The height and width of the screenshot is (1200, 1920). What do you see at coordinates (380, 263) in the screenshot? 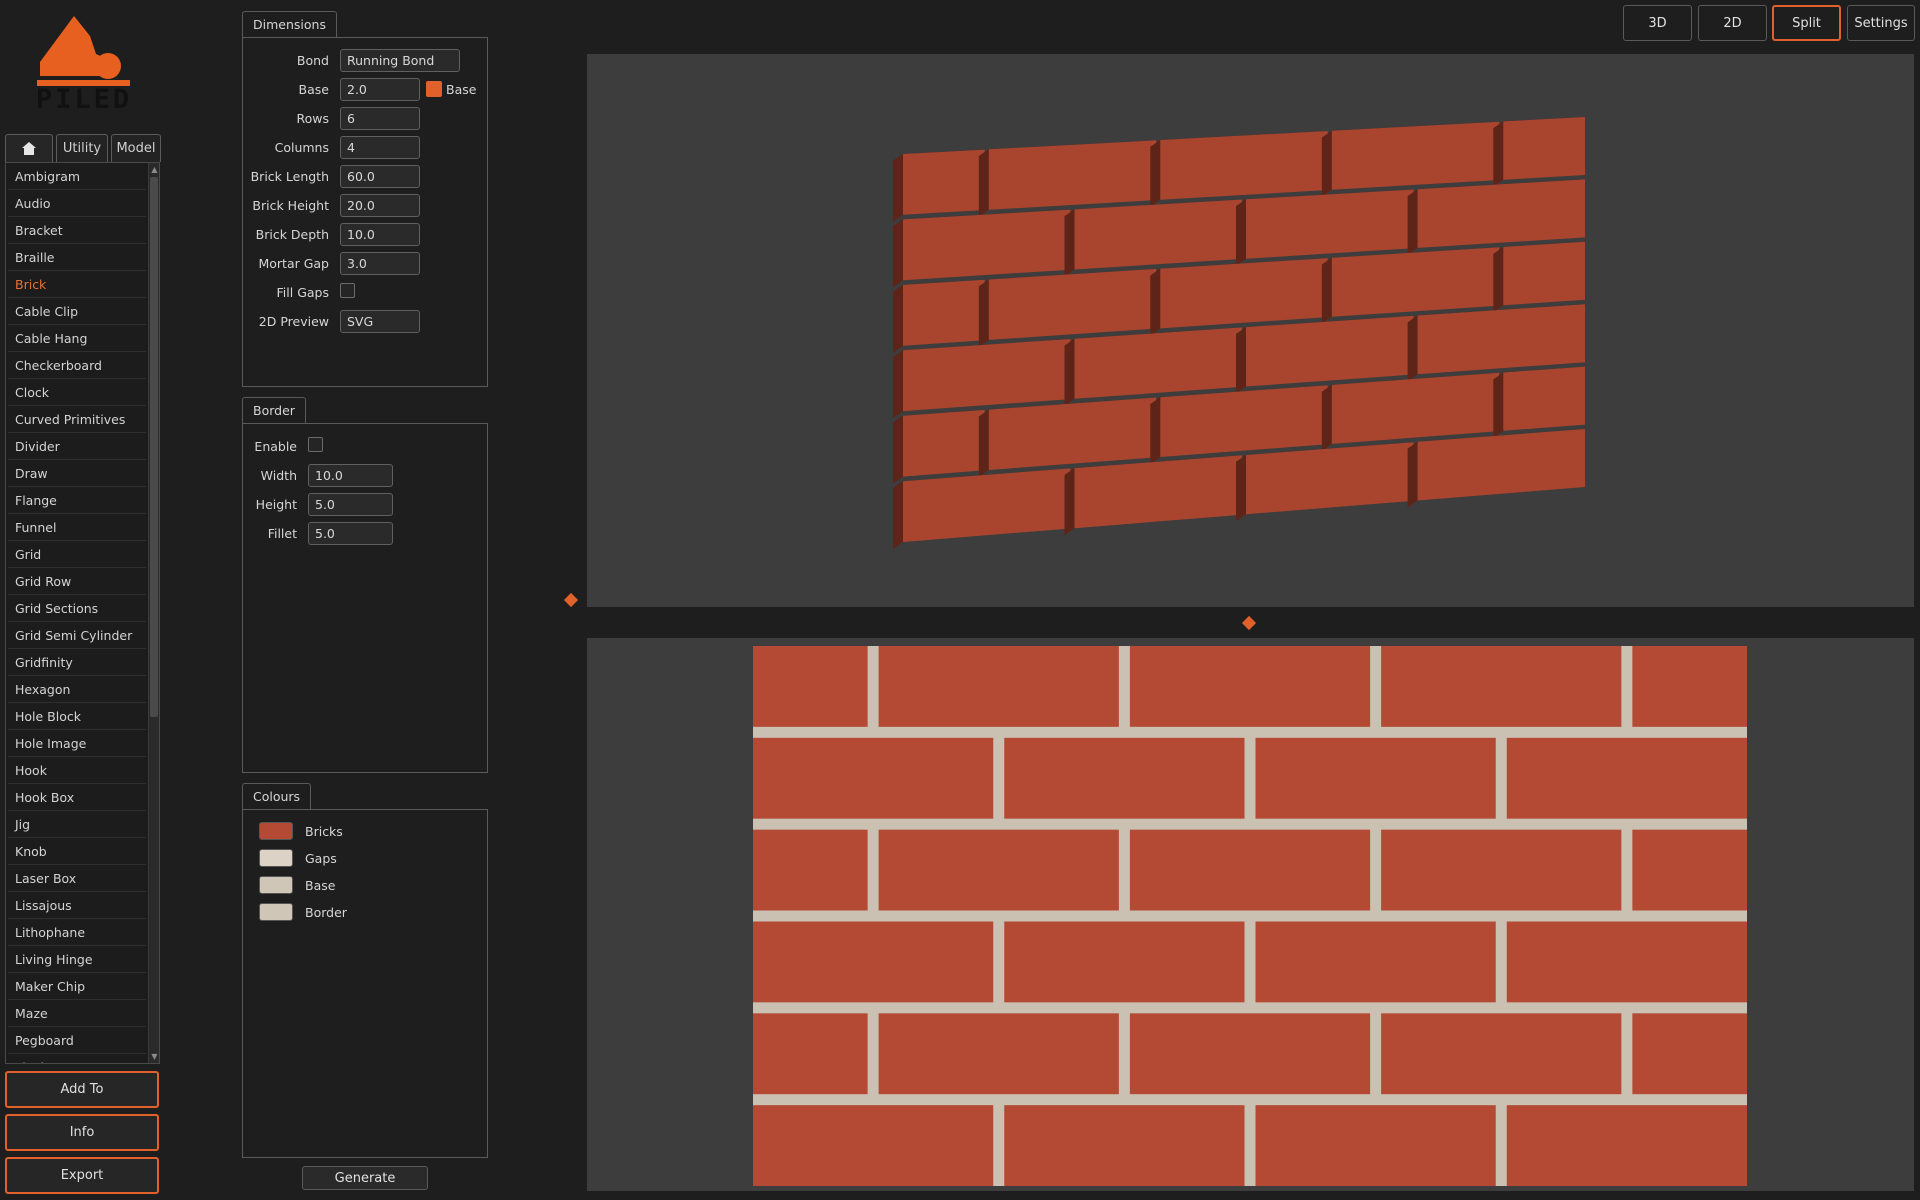
I see `mortar-gap-field: 3.0` at bounding box center [380, 263].